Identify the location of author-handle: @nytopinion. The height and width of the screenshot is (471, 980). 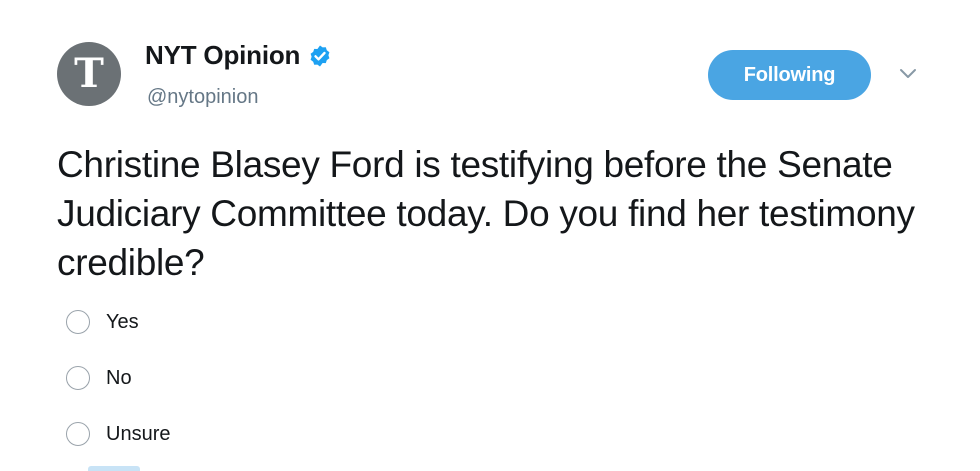
(202, 97).